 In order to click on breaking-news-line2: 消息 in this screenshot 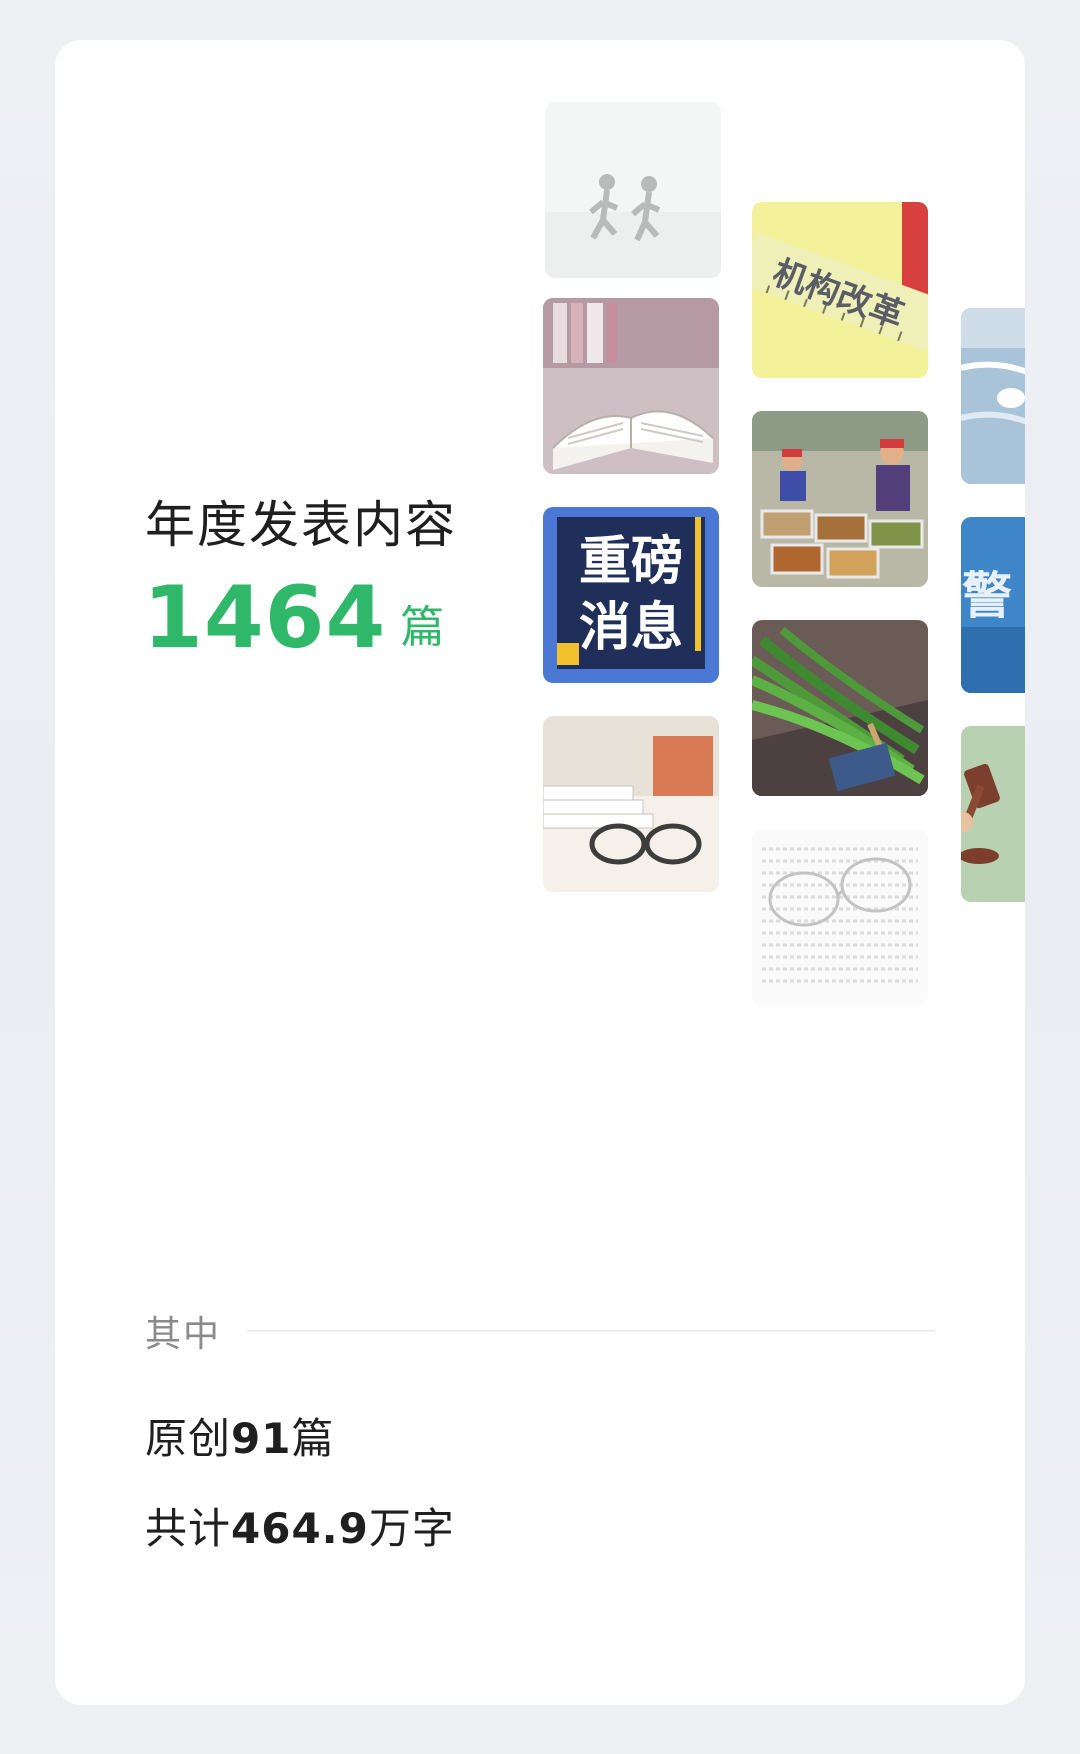, I will do `click(631, 628)`.